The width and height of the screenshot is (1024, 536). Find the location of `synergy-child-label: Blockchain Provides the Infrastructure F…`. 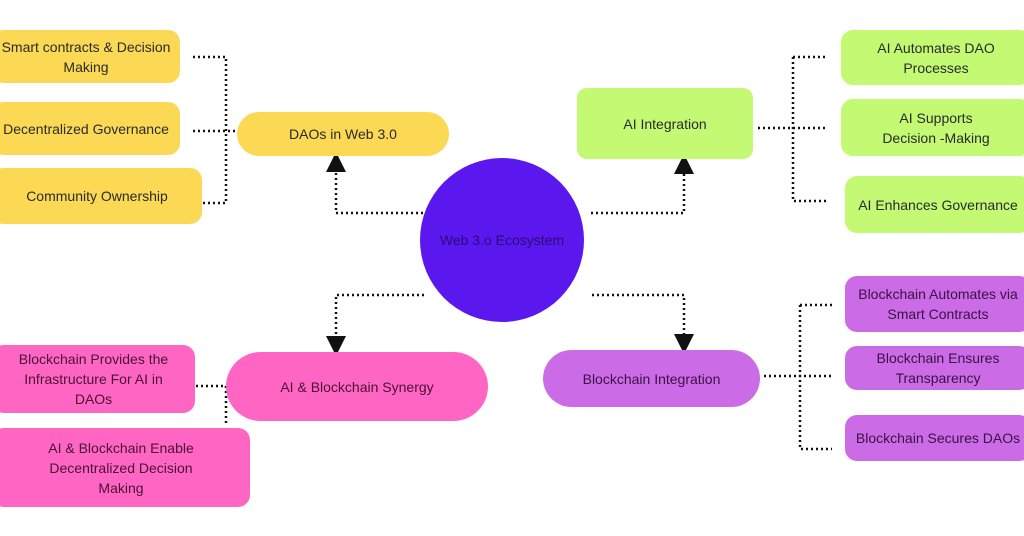

synergy-child-label: Blockchain Provides the Infrastructure F… is located at coordinates (93, 379).